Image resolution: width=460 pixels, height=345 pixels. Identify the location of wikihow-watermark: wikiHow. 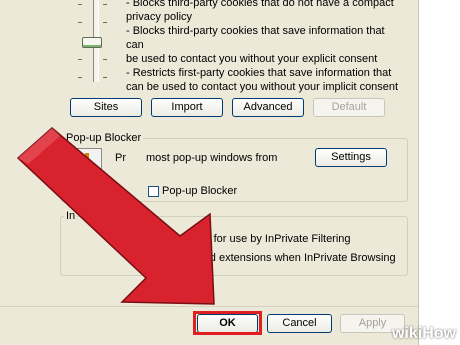
(424, 334).